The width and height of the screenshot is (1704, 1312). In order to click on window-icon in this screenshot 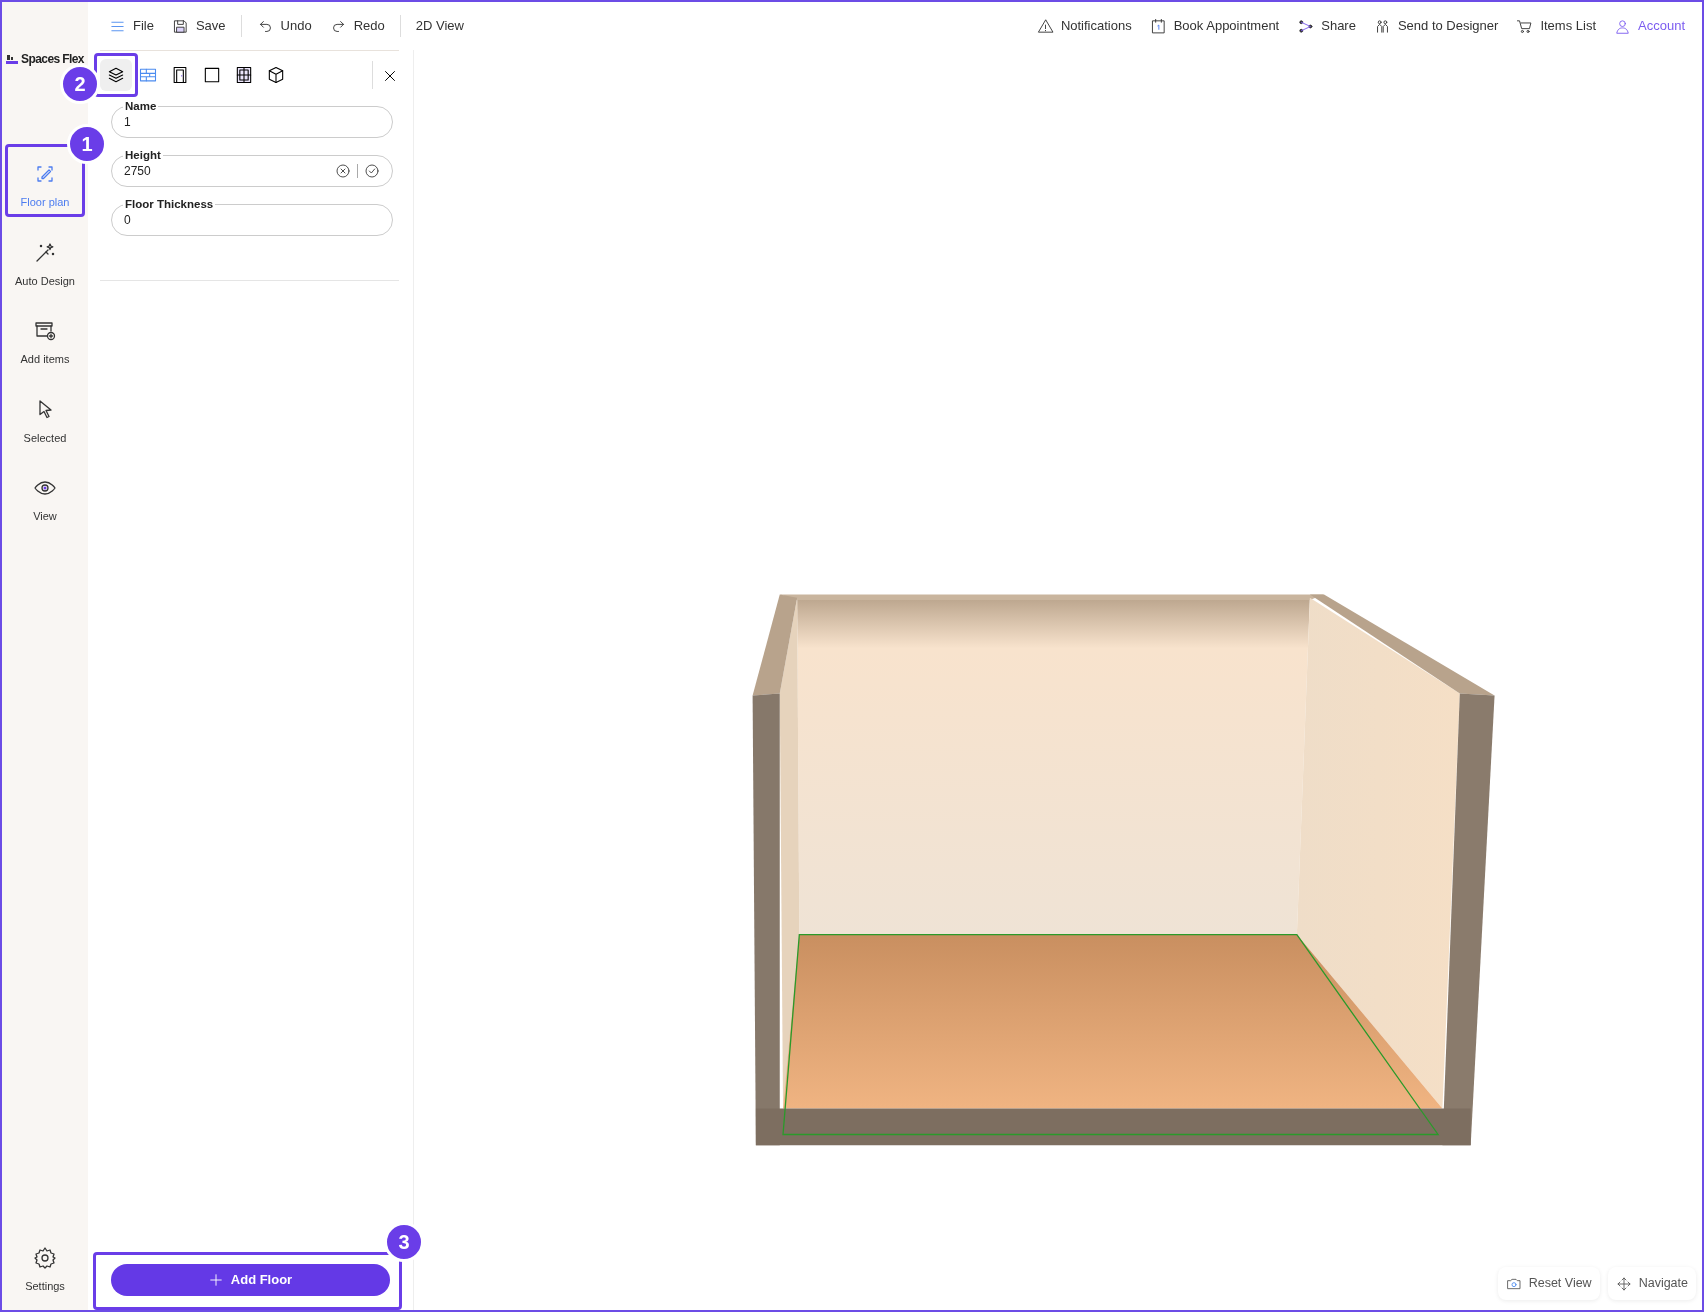, I will do `click(244, 75)`.